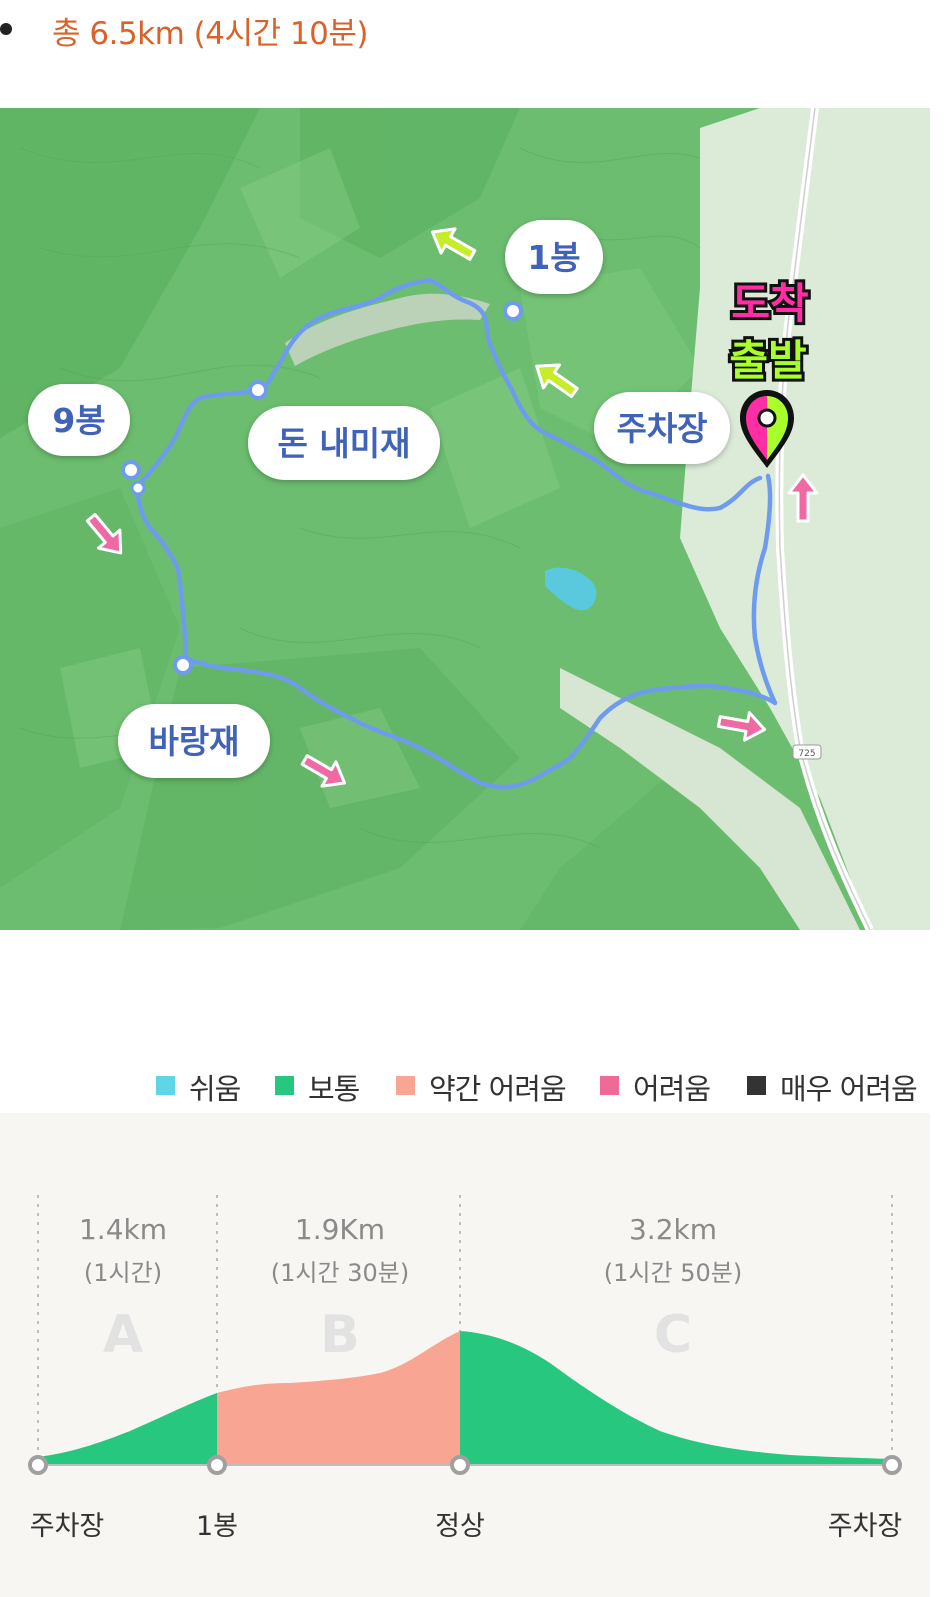  I want to click on svg-text: 바랑재, so click(193, 741).